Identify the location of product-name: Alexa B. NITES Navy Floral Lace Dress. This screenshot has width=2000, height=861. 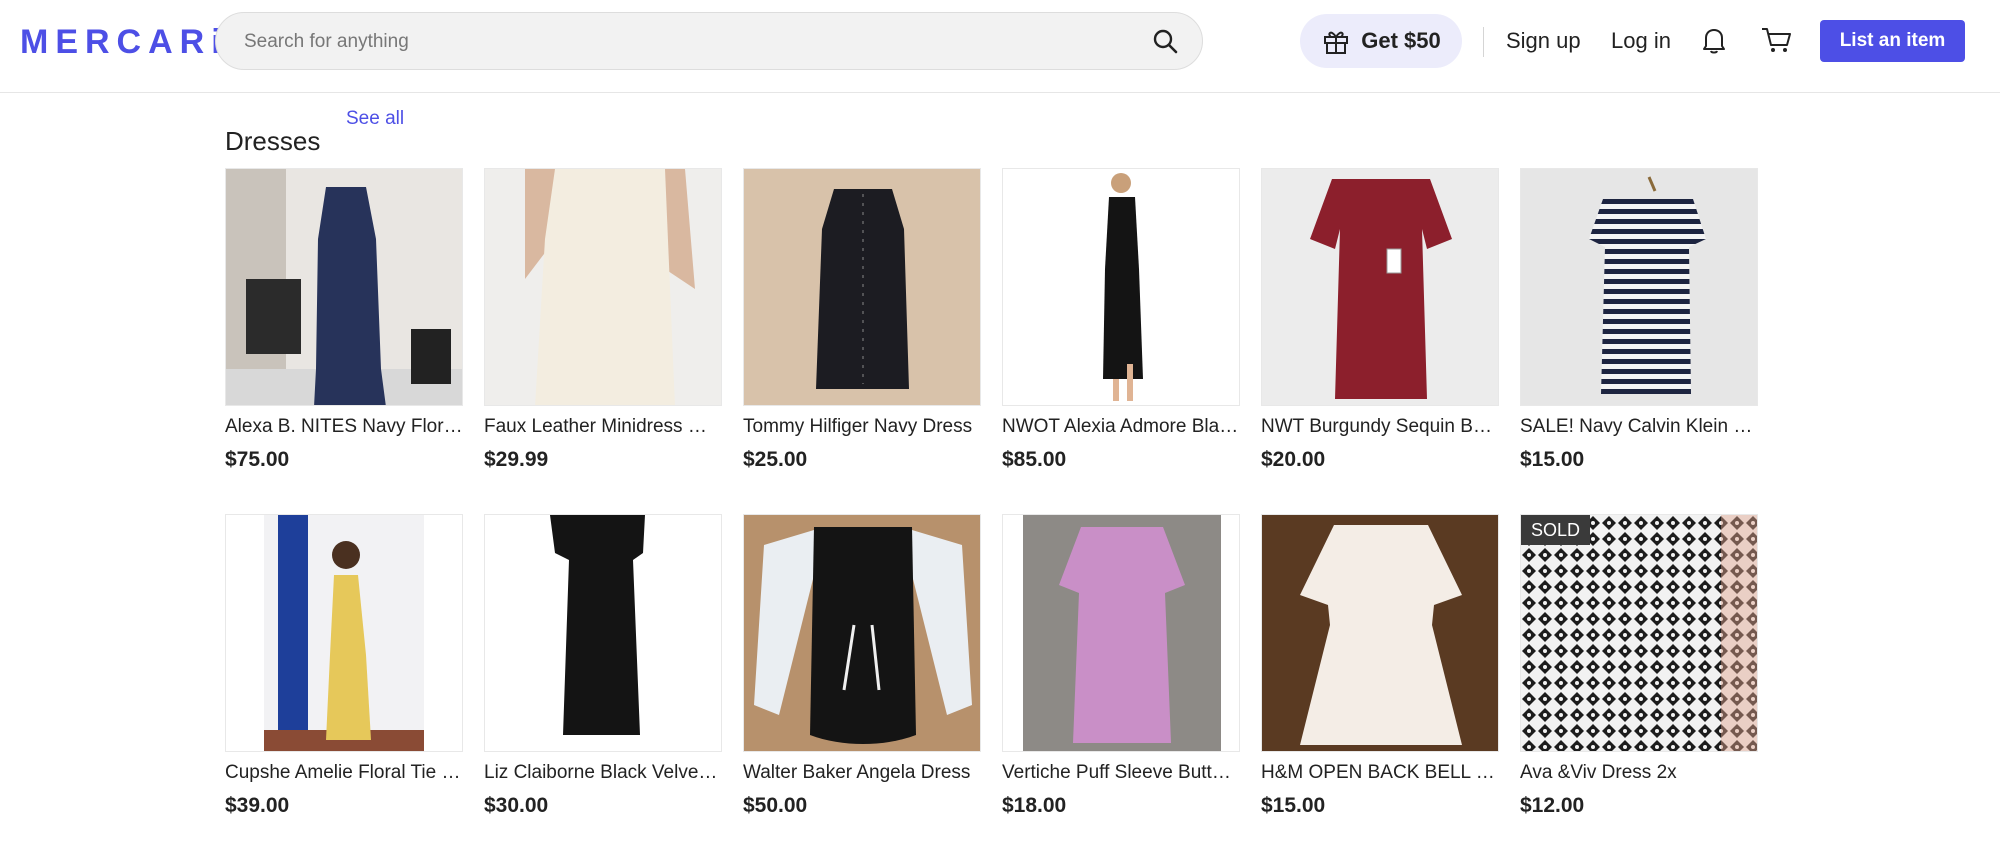
(344, 427).